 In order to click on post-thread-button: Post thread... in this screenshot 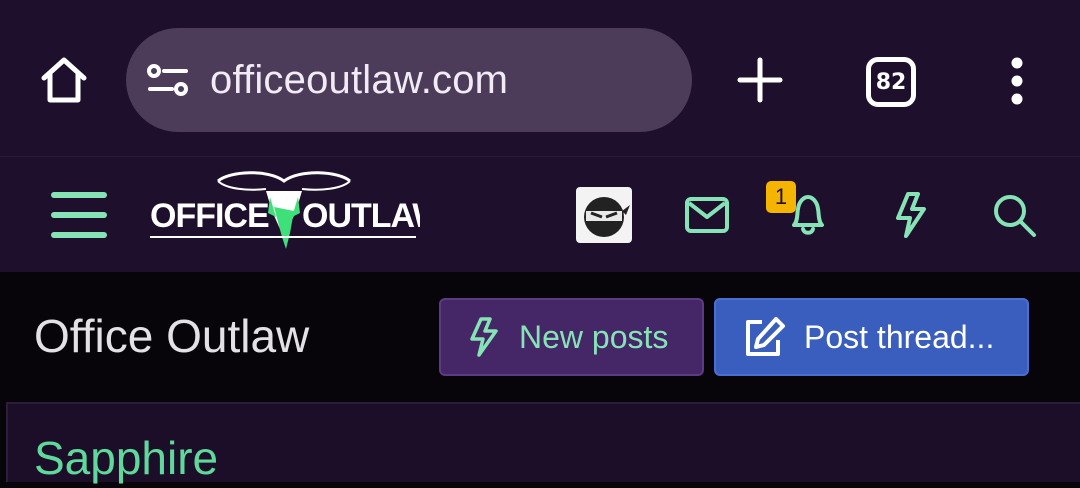, I will do `click(871, 337)`.